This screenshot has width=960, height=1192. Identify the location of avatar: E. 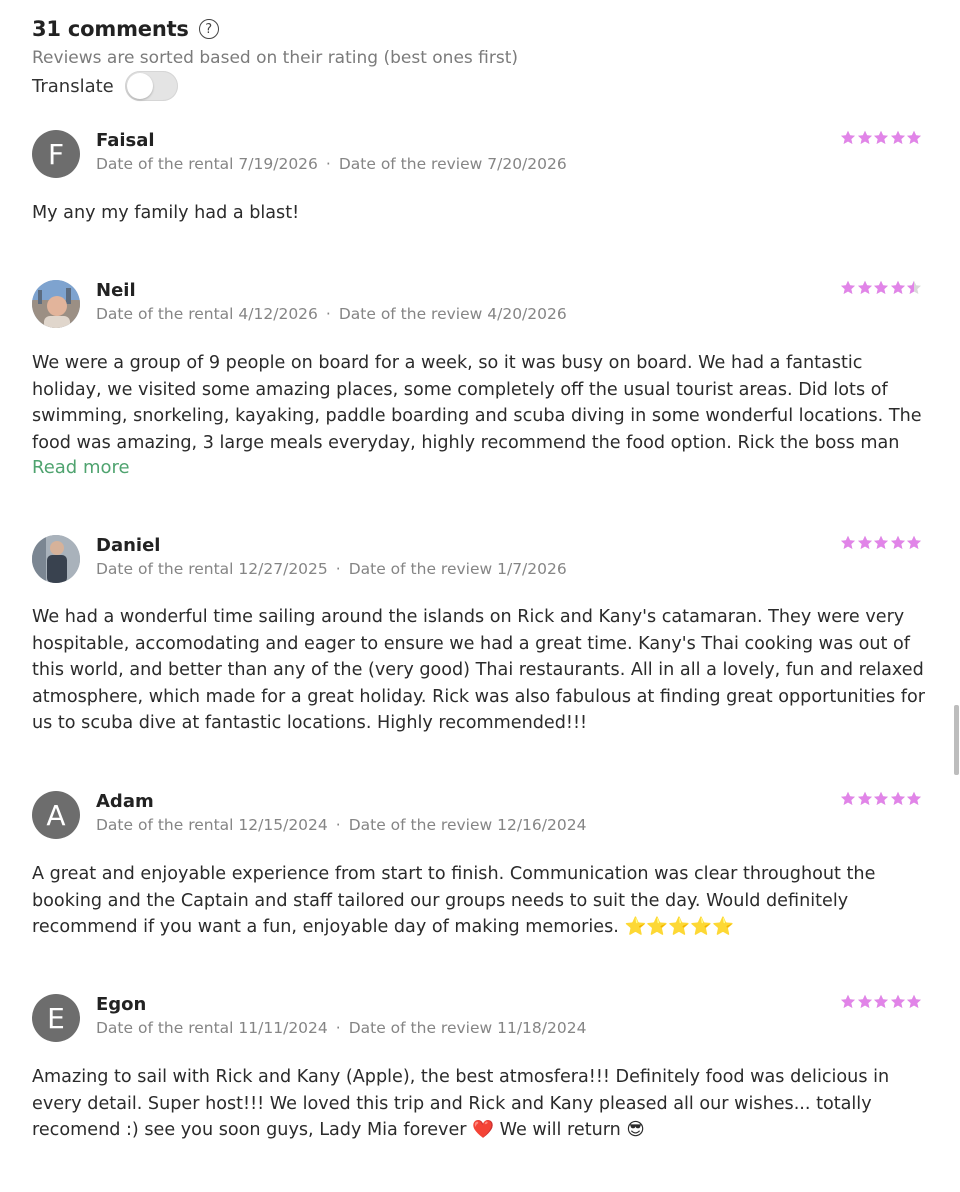
(56, 1018).